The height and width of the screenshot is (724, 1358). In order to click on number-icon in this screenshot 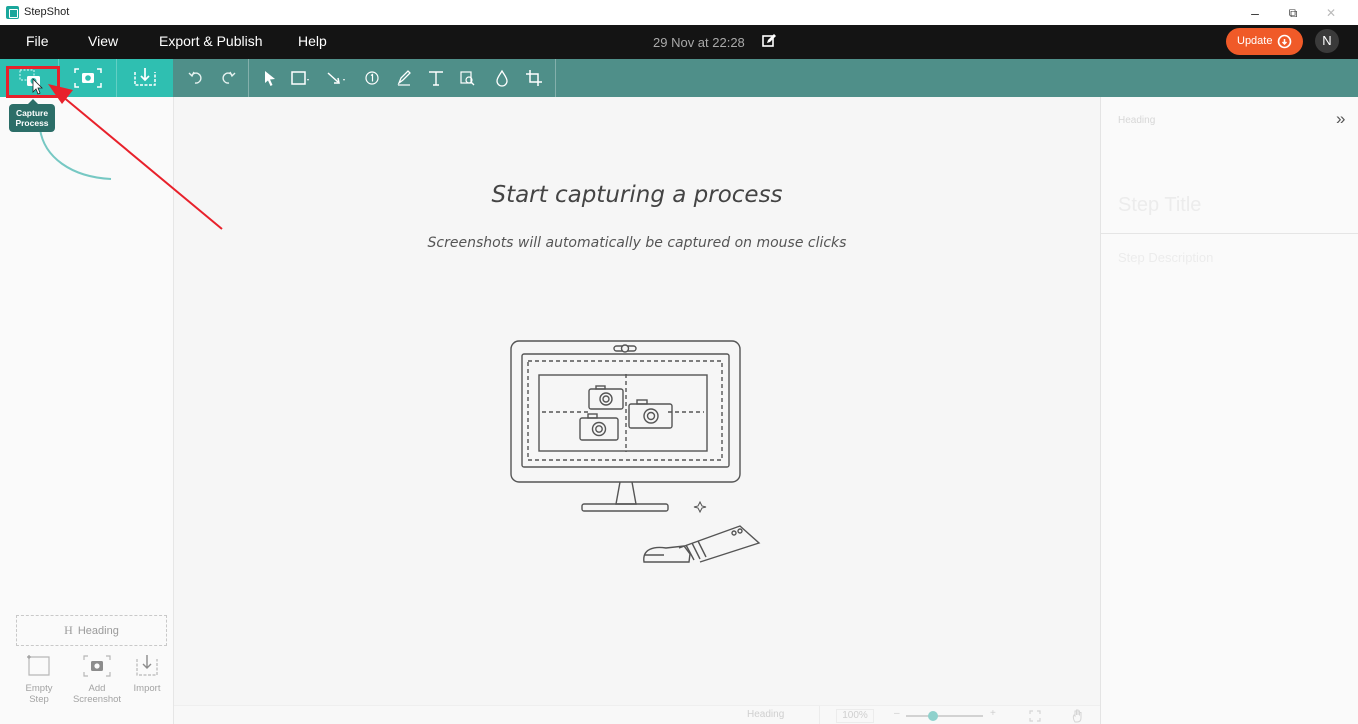, I will do `click(372, 78)`.